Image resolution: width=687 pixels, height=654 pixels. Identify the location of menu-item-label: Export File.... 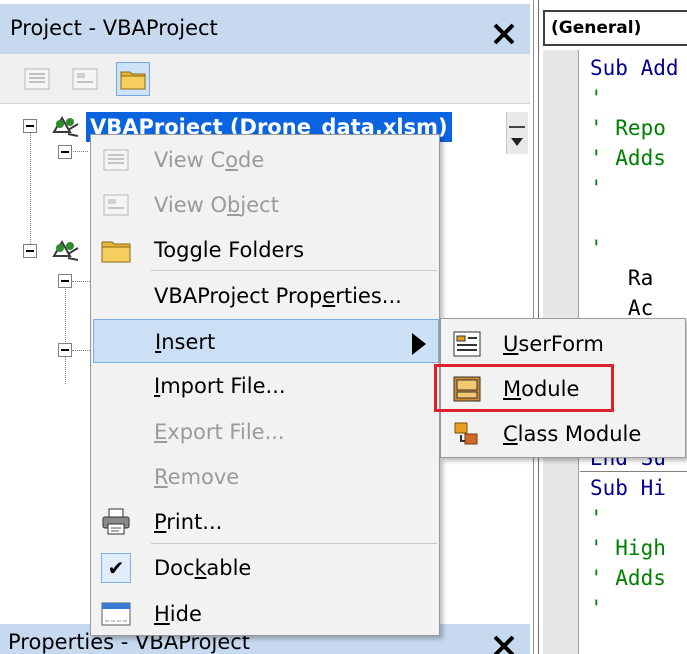
(219, 432).